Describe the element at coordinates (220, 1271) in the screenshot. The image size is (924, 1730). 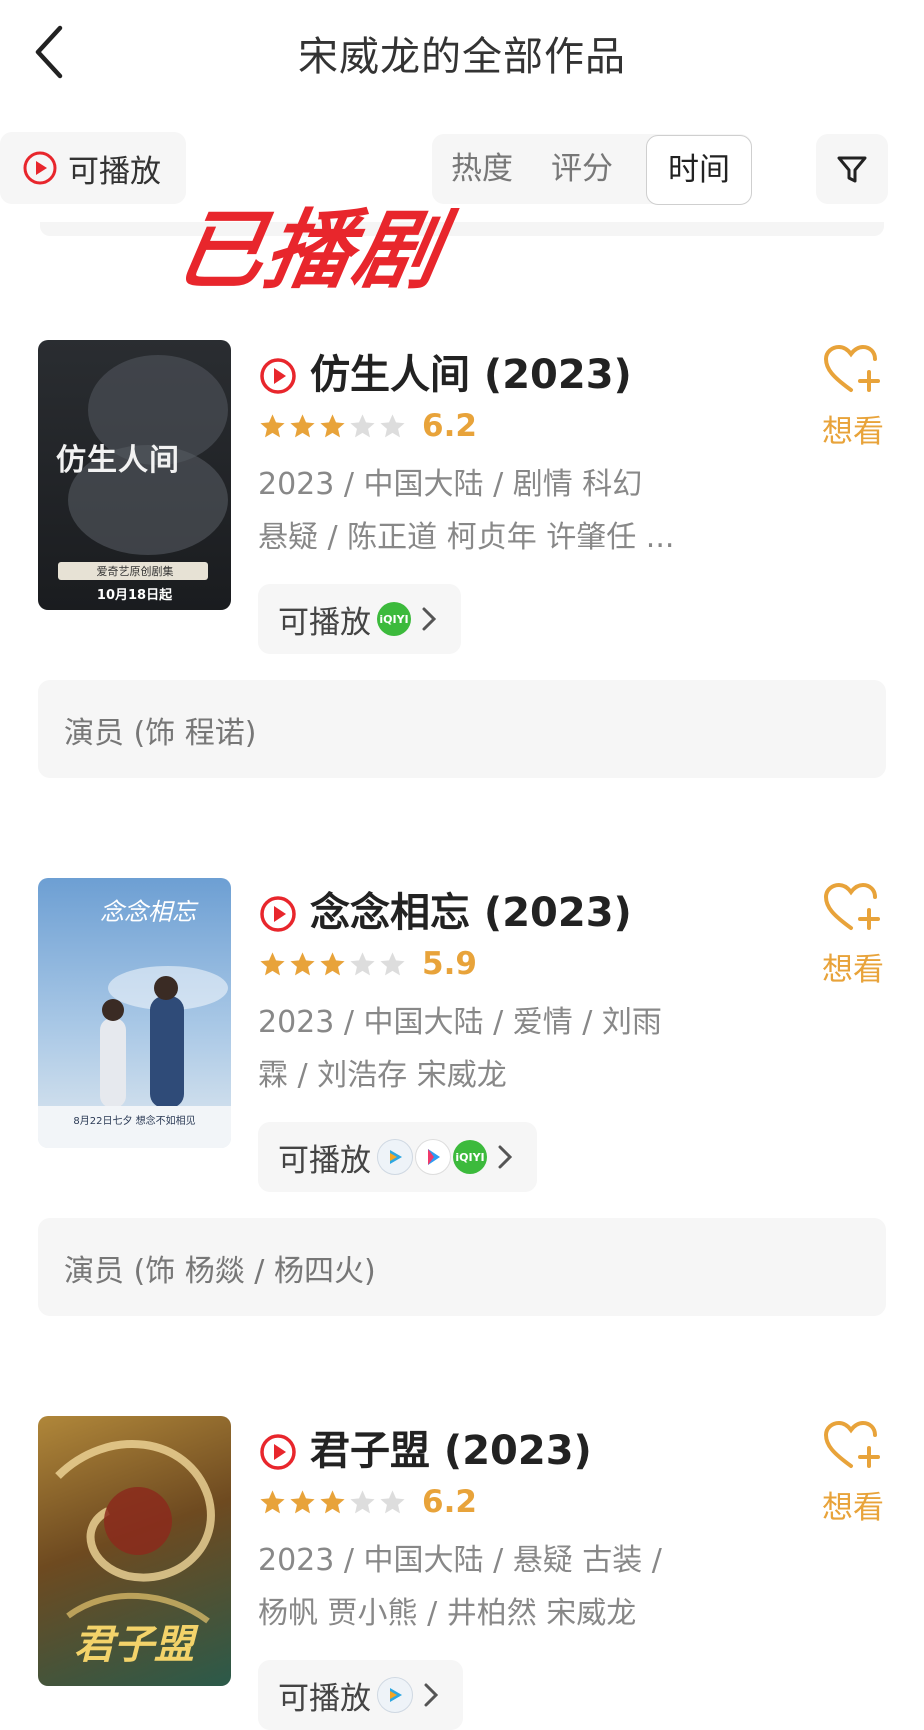
I see `role-text: 演员 (饰 杨燚 / 杨四火)` at that location.